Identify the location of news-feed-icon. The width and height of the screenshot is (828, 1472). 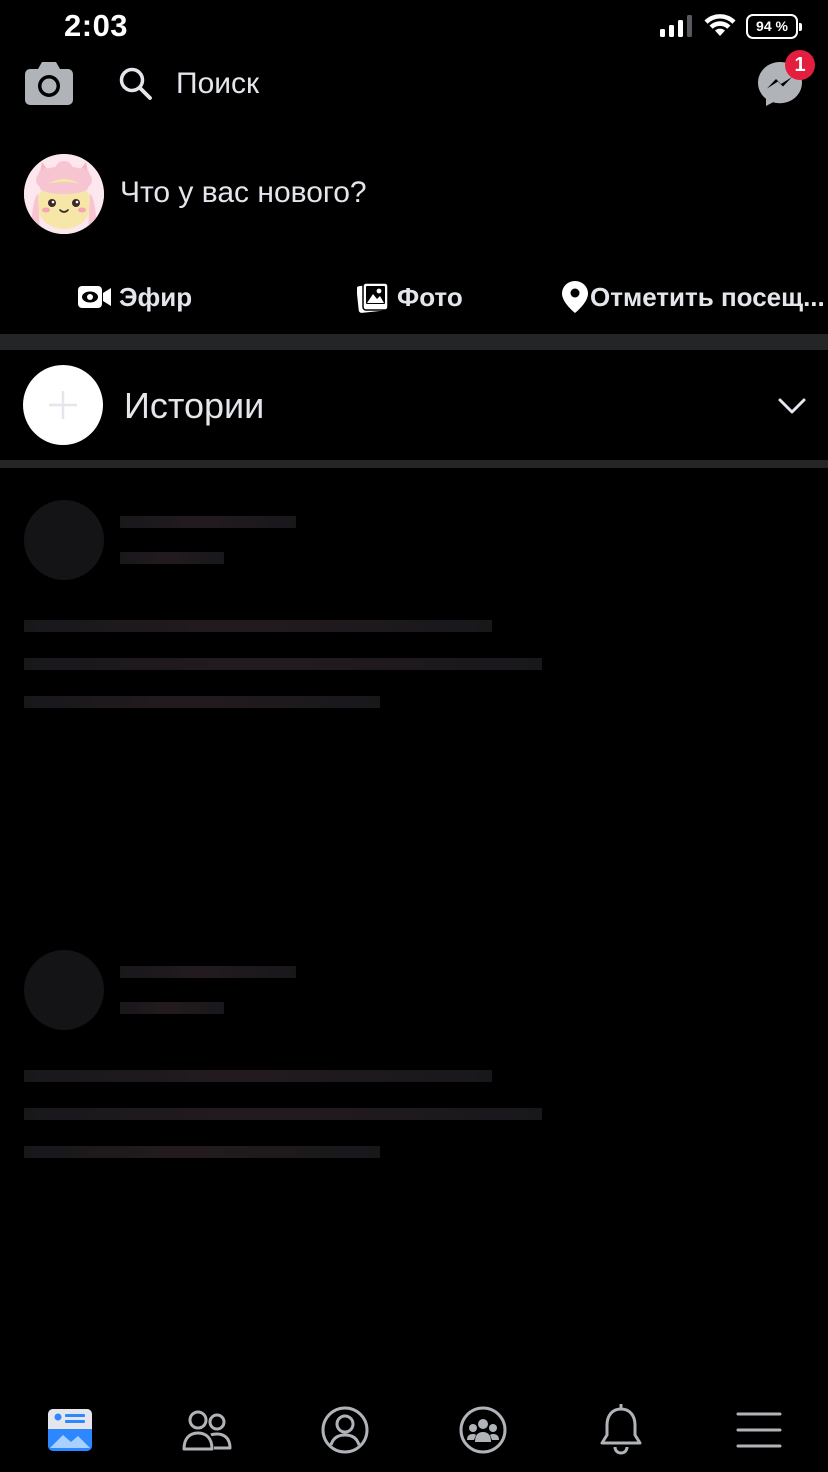
(70, 1430).